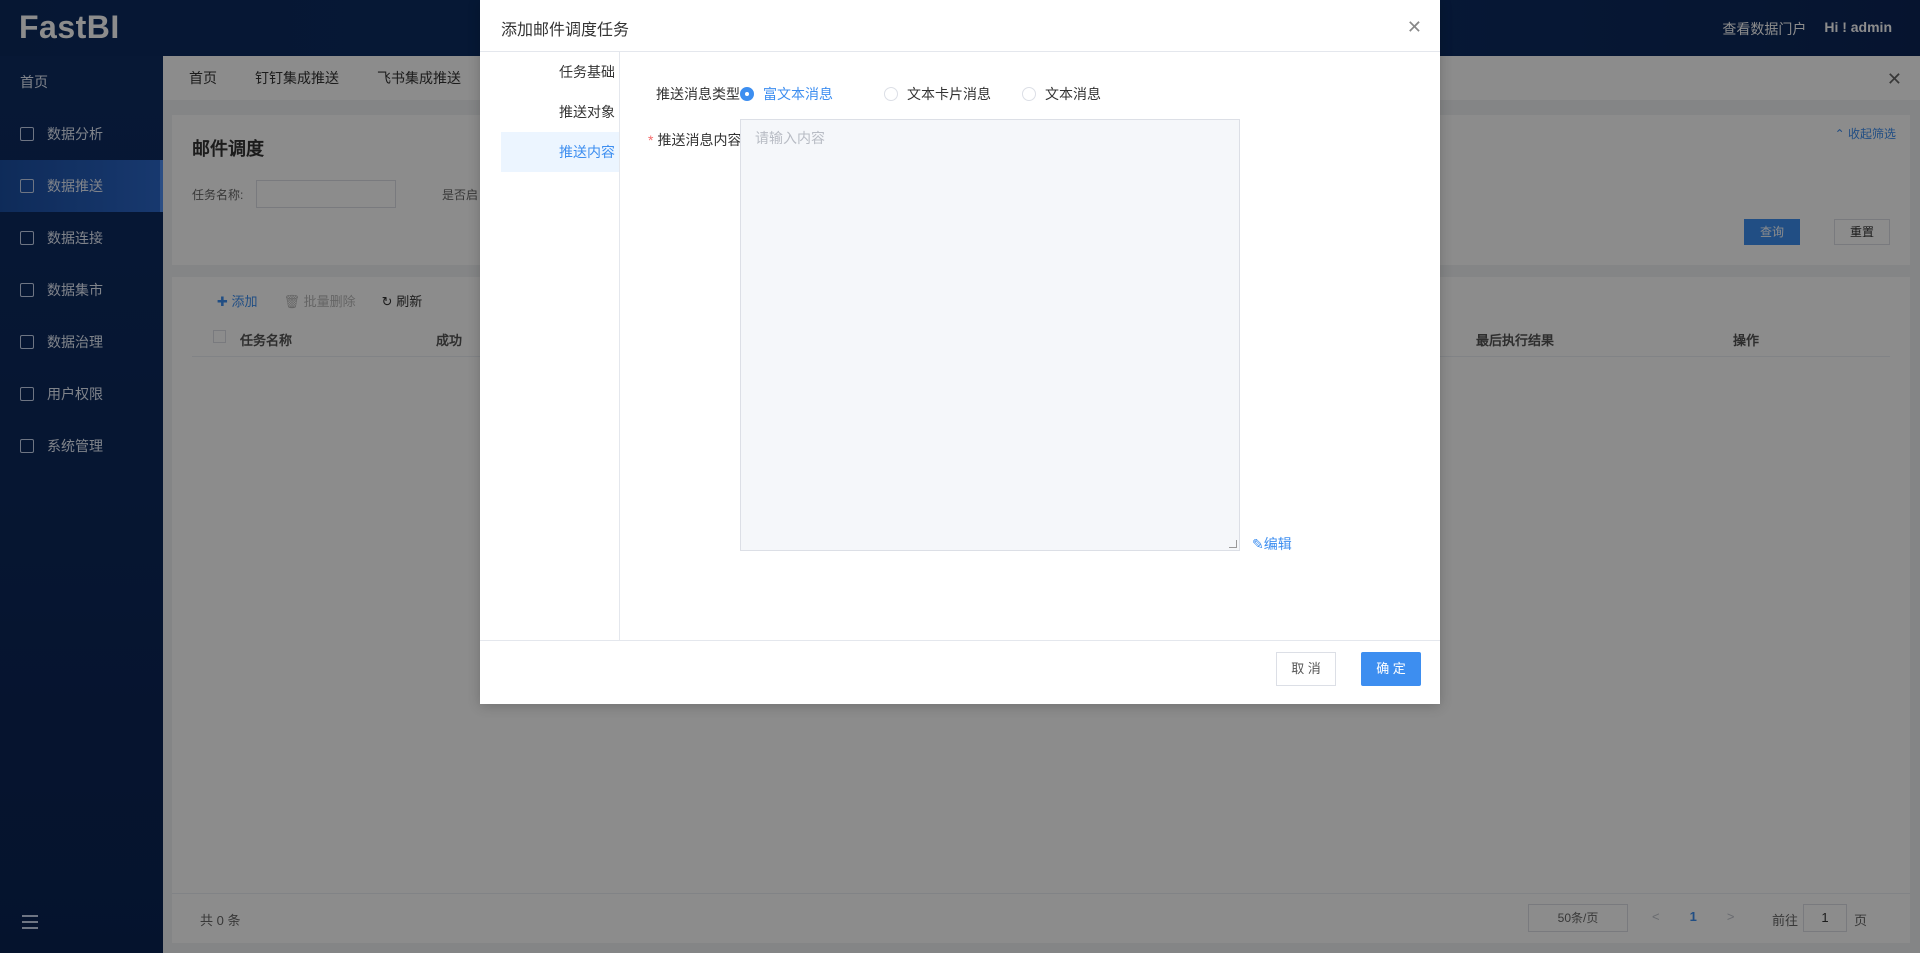  What do you see at coordinates (565, 30) in the screenshot?
I see `dialog-title: 添加邮件调度任务` at bounding box center [565, 30].